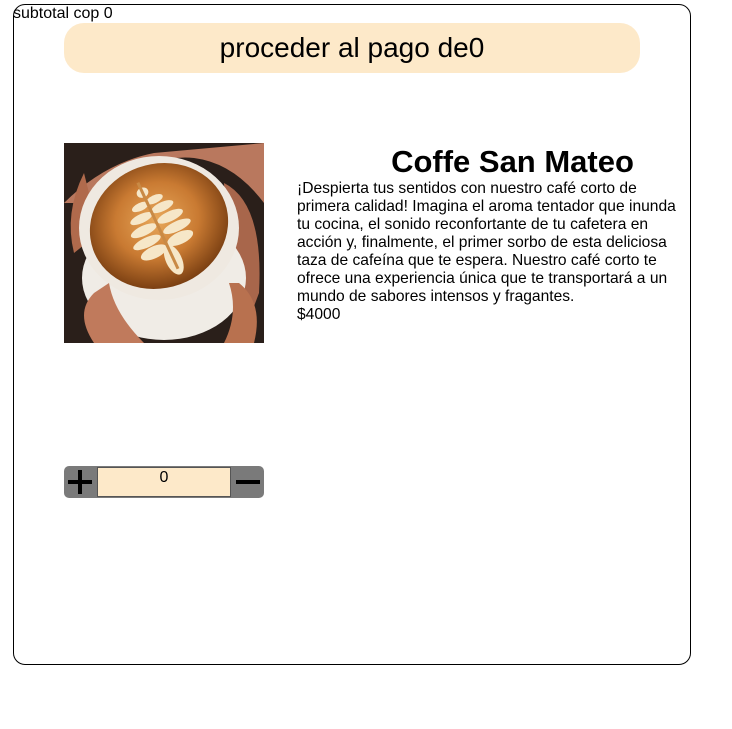  I want to click on decrease-button, so click(248, 482).